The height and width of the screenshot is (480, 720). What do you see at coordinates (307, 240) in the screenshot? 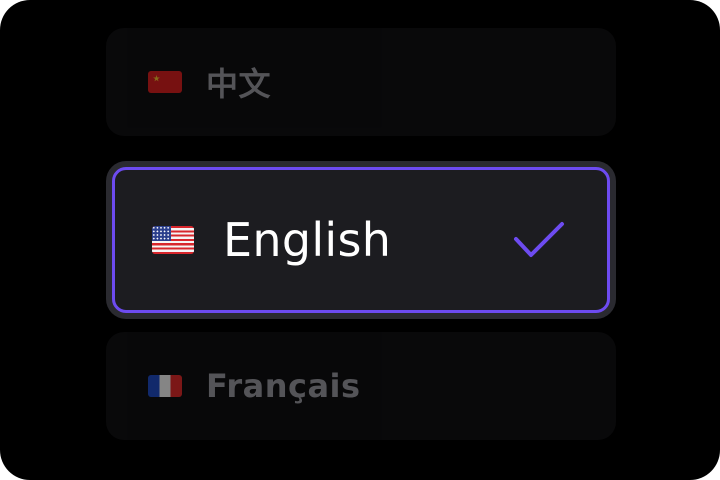
I see `language-label: English` at bounding box center [307, 240].